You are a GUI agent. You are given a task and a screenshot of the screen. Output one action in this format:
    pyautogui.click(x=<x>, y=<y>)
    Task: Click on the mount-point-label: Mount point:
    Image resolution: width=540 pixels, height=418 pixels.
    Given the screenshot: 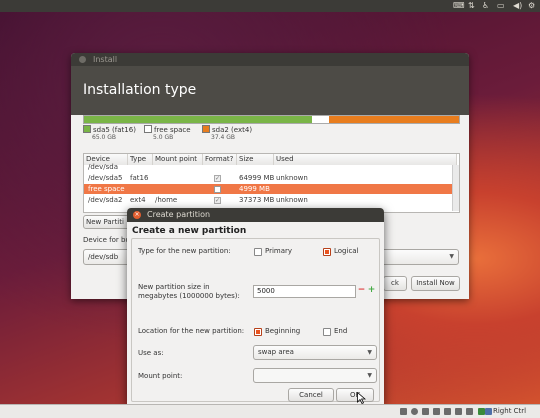 What is the action you would take?
    pyautogui.click(x=160, y=376)
    